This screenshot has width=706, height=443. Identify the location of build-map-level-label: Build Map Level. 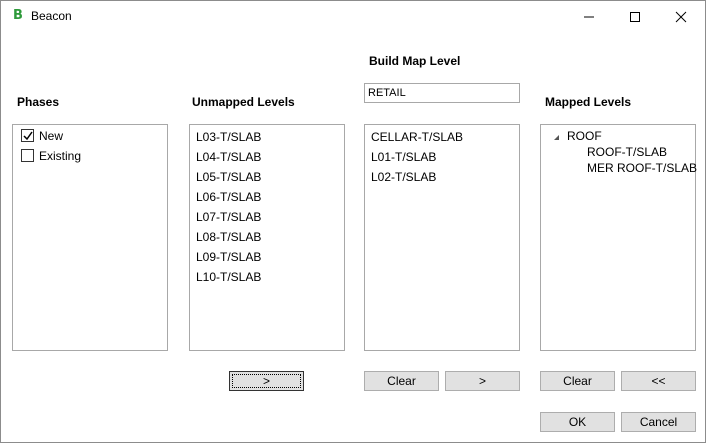
(415, 61).